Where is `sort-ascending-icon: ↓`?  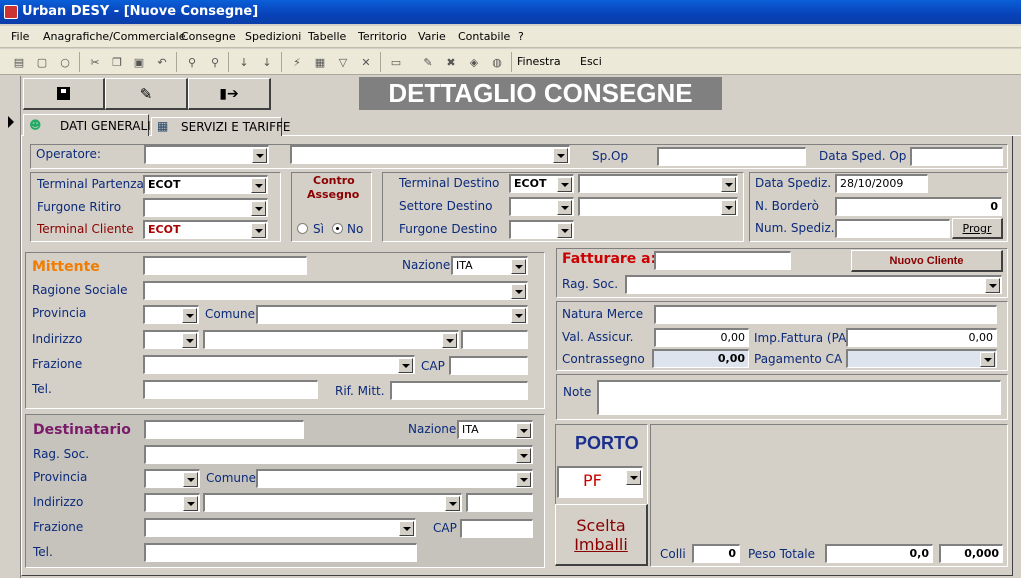 sort-ascending-icon: ↓ is located at coordinates (244, 62).